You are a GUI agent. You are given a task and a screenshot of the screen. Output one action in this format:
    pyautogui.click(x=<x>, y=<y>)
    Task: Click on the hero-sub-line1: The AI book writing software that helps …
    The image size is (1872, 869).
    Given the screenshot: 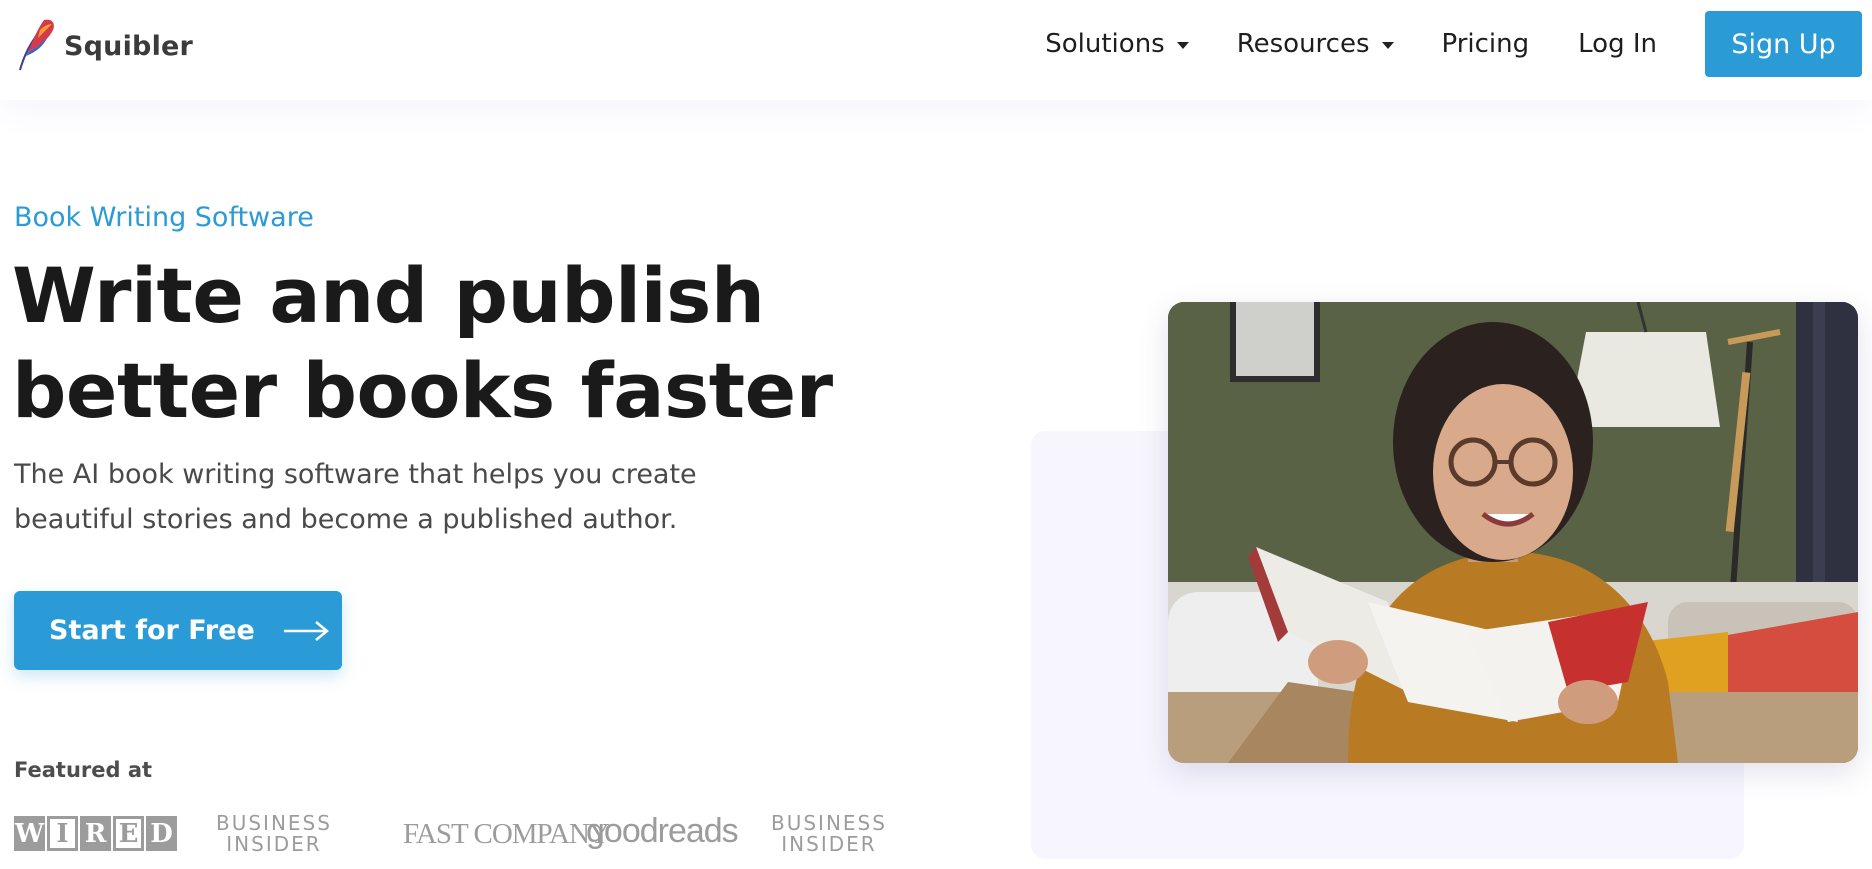 What is the action you would take?
    pyautogui.click(x=355, y=474)
    